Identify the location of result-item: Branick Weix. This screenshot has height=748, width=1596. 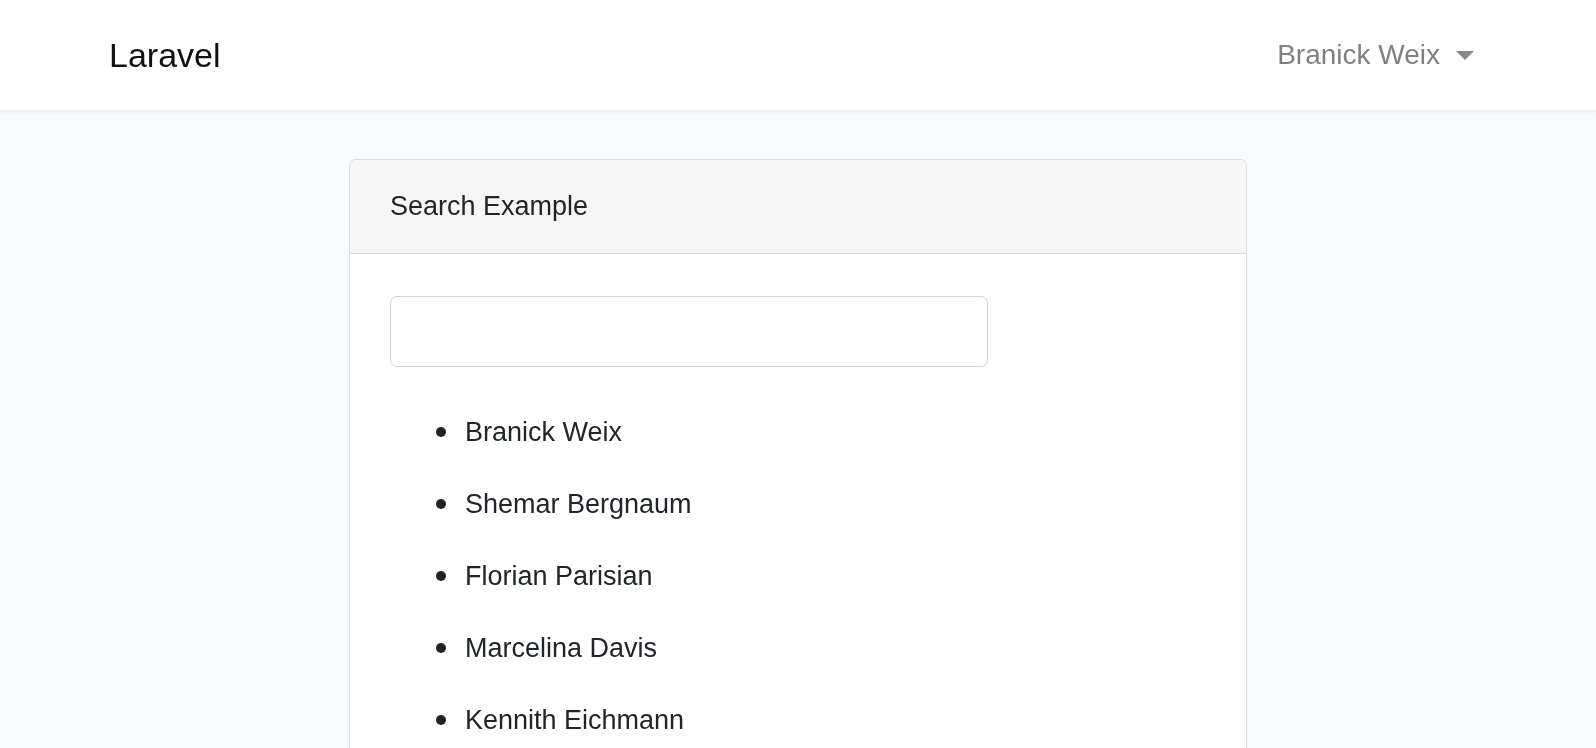
(544, 432).